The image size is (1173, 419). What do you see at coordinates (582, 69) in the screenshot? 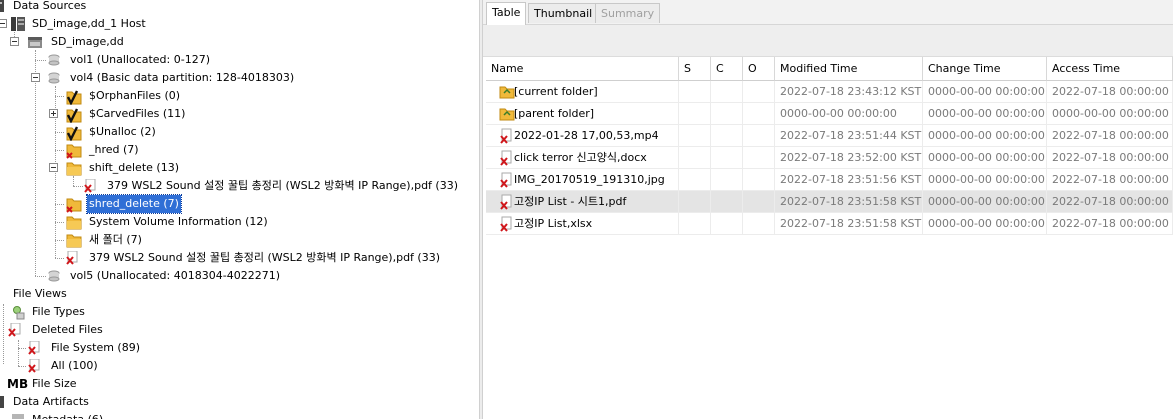
I see `column-header-name: Name` at bounding box center [582, 69].